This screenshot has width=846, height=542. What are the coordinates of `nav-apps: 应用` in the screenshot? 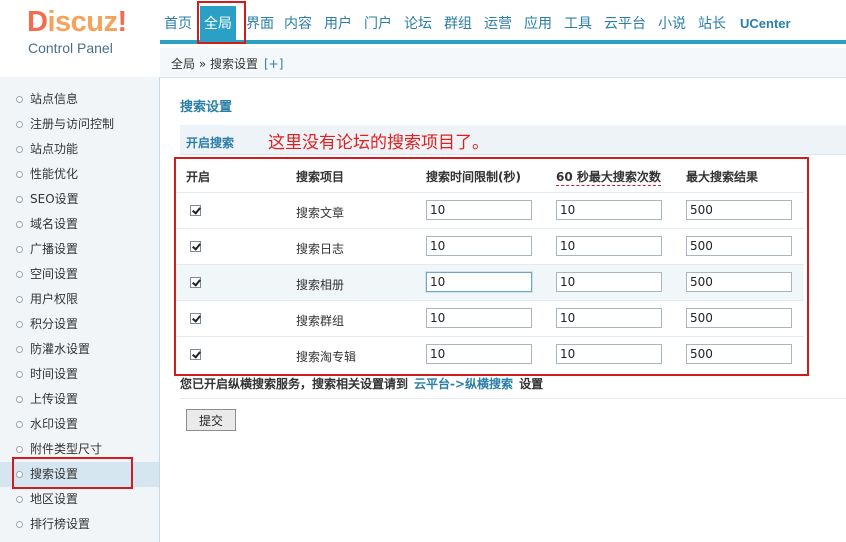 It's located at (538, 24).